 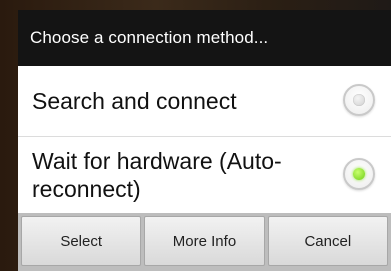 I want to click on more-info-button: More Info, so click(x=204, y=241).